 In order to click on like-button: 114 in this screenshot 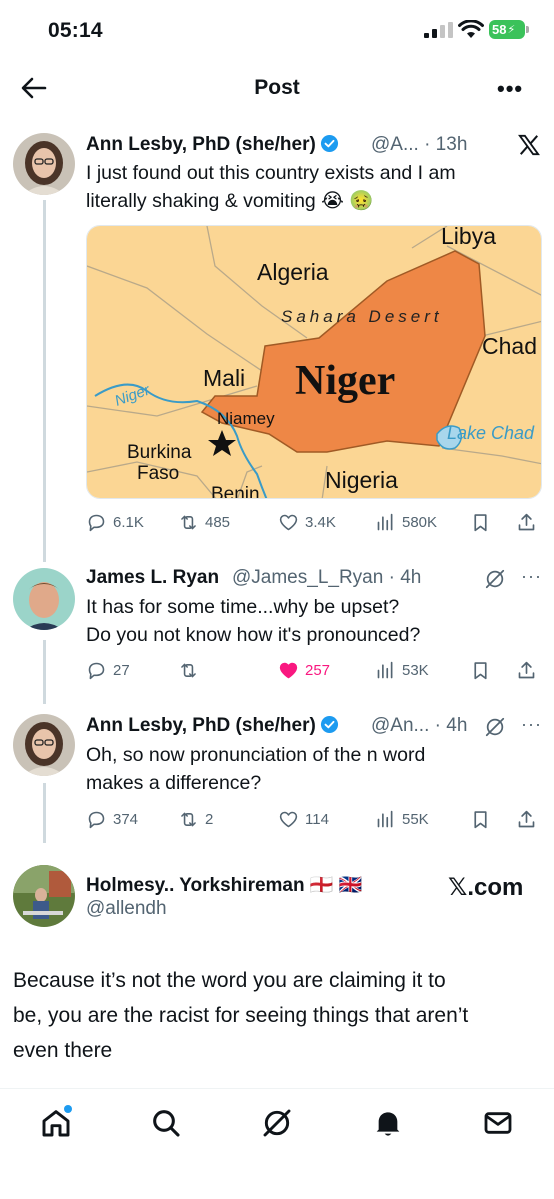, I will do `click(303, 819)`.